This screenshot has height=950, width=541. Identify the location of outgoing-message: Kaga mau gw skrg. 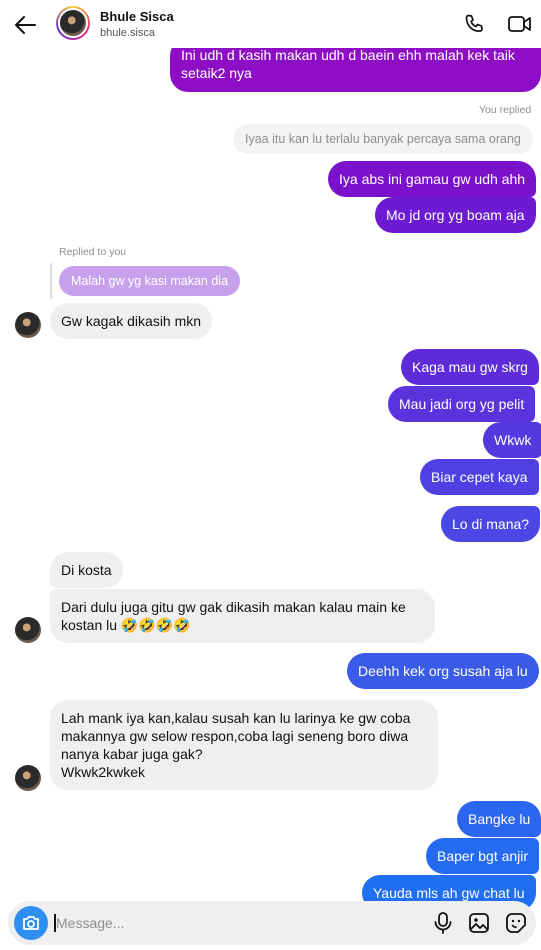
(470, 367).